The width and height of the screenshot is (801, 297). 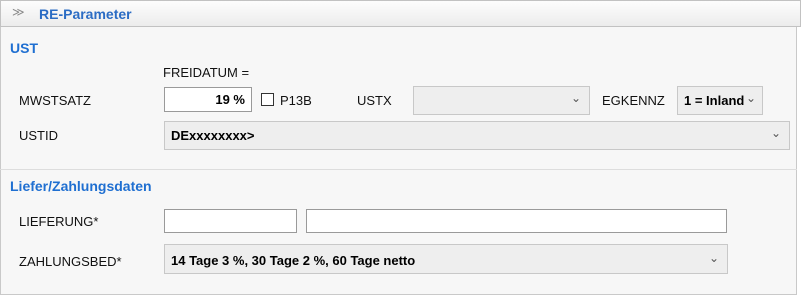 I want to click on zahlungsbed-label: ZAHLUNGSBED*, so click(x=70, y=261).